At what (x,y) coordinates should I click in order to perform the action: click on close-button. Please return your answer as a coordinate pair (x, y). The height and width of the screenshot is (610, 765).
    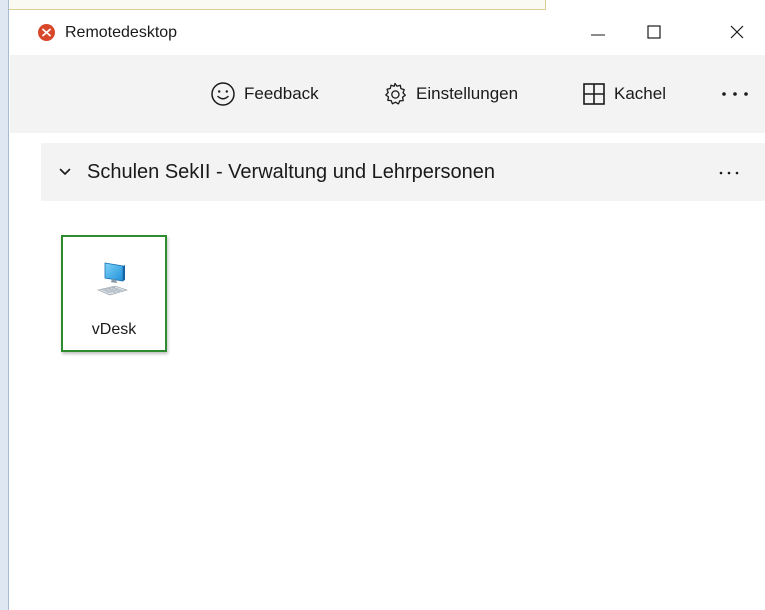
    Looking at the image, I should click on (737, 32).